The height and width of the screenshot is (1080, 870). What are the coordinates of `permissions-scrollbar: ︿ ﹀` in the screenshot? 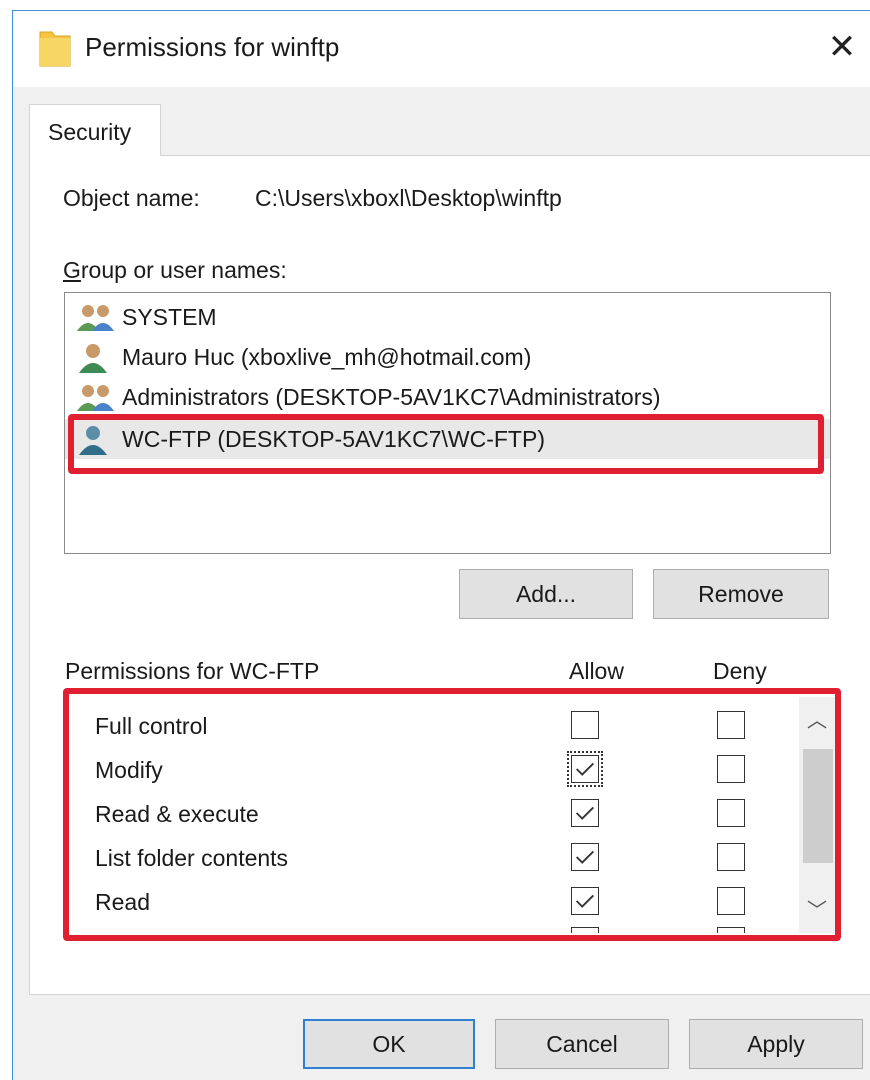 It's located at (817, 815).